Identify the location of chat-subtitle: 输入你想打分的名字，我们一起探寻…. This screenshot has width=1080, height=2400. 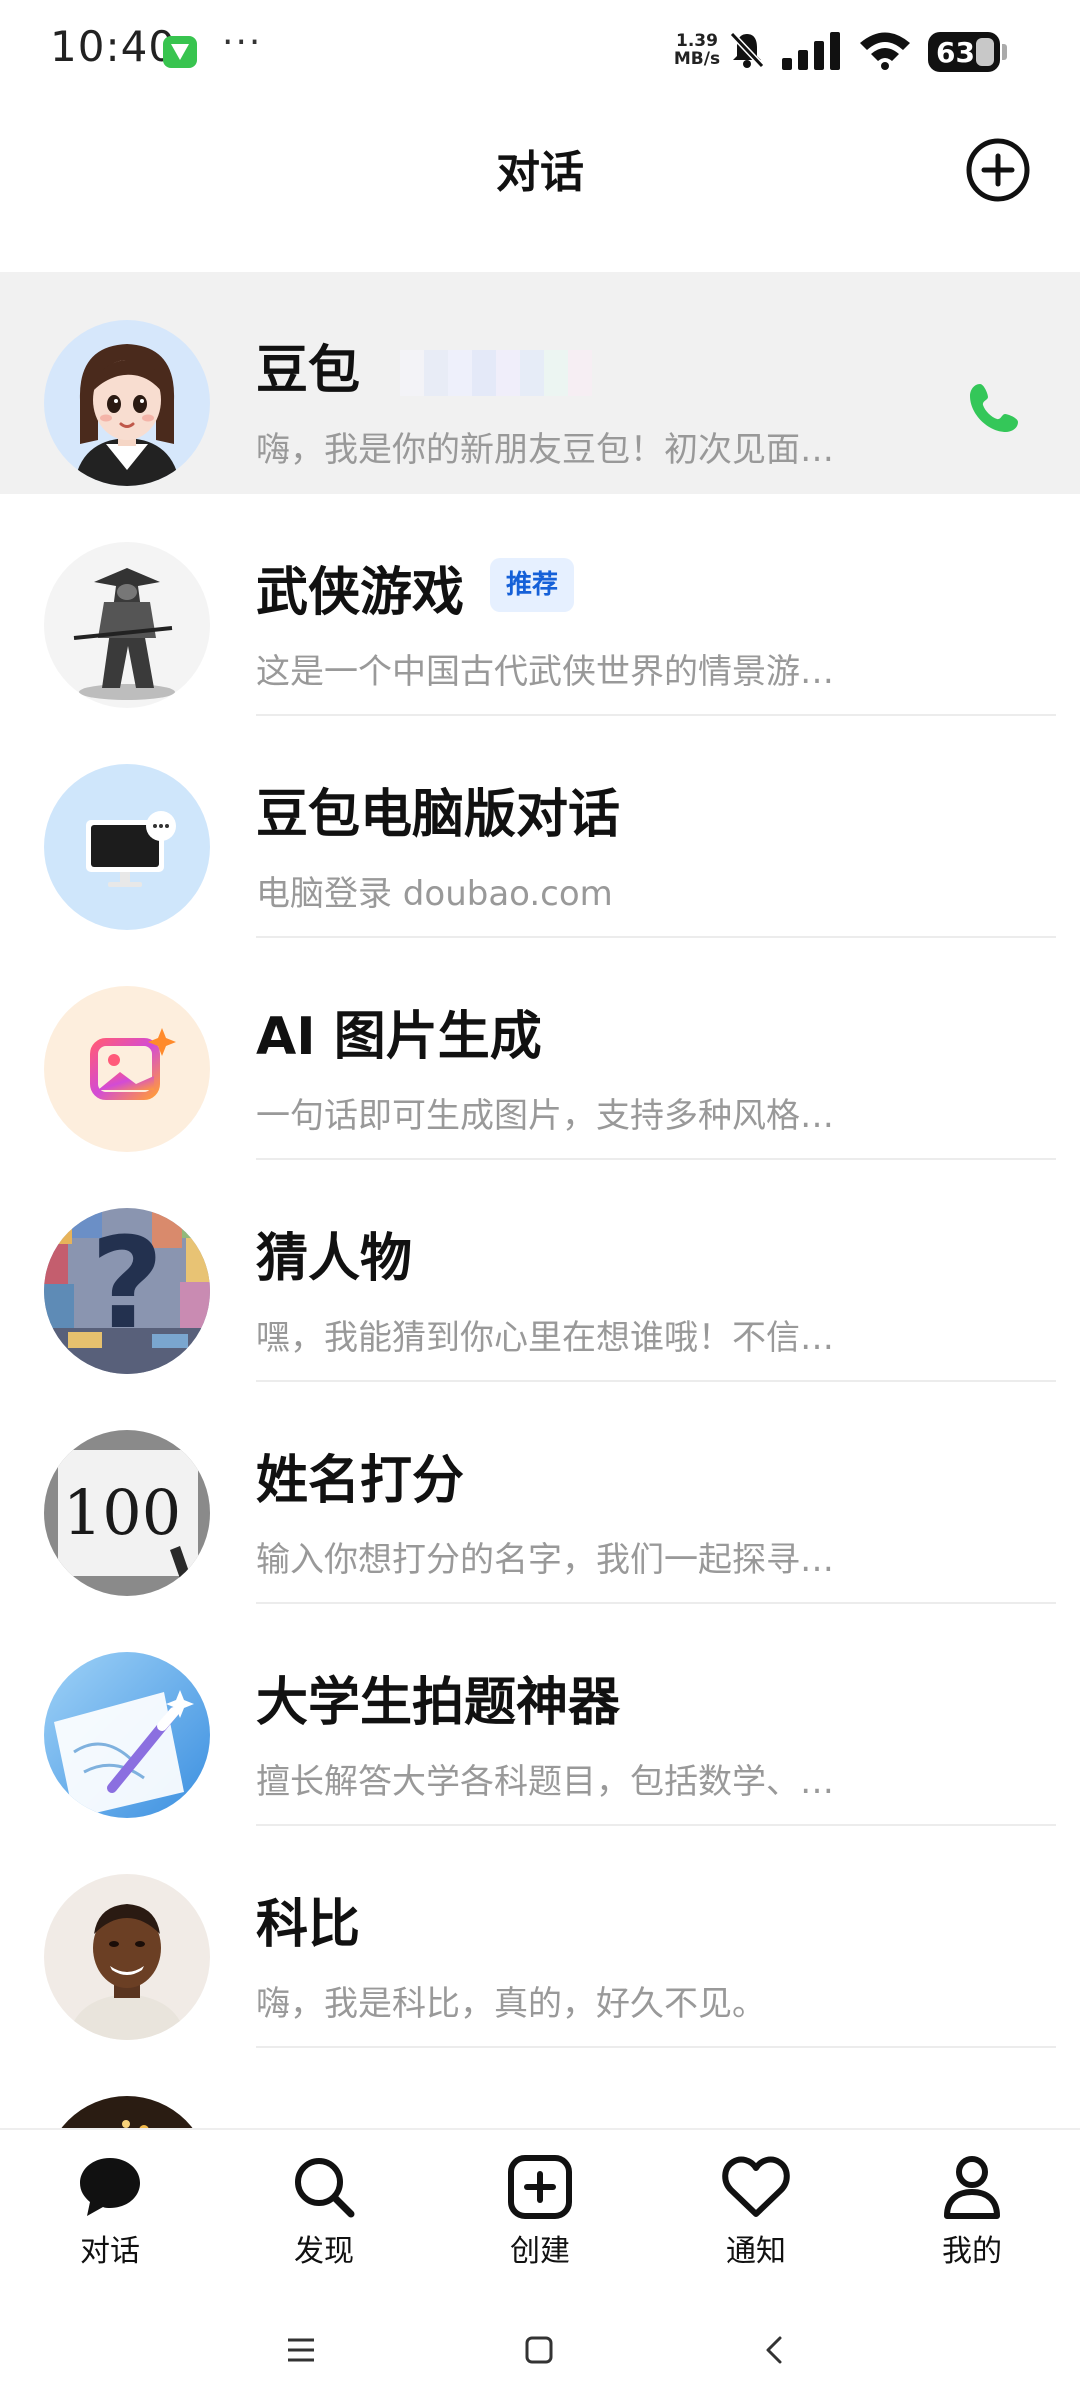
(545, 1560).